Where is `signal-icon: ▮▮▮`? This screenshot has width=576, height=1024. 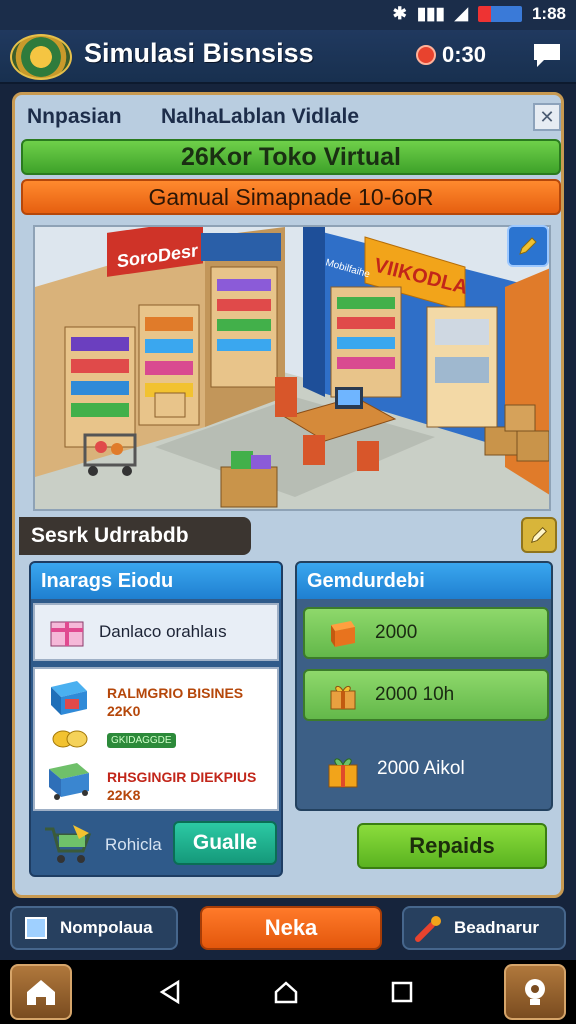
signal-icon: ▮▮▮ is located at coordinates (430, 13).